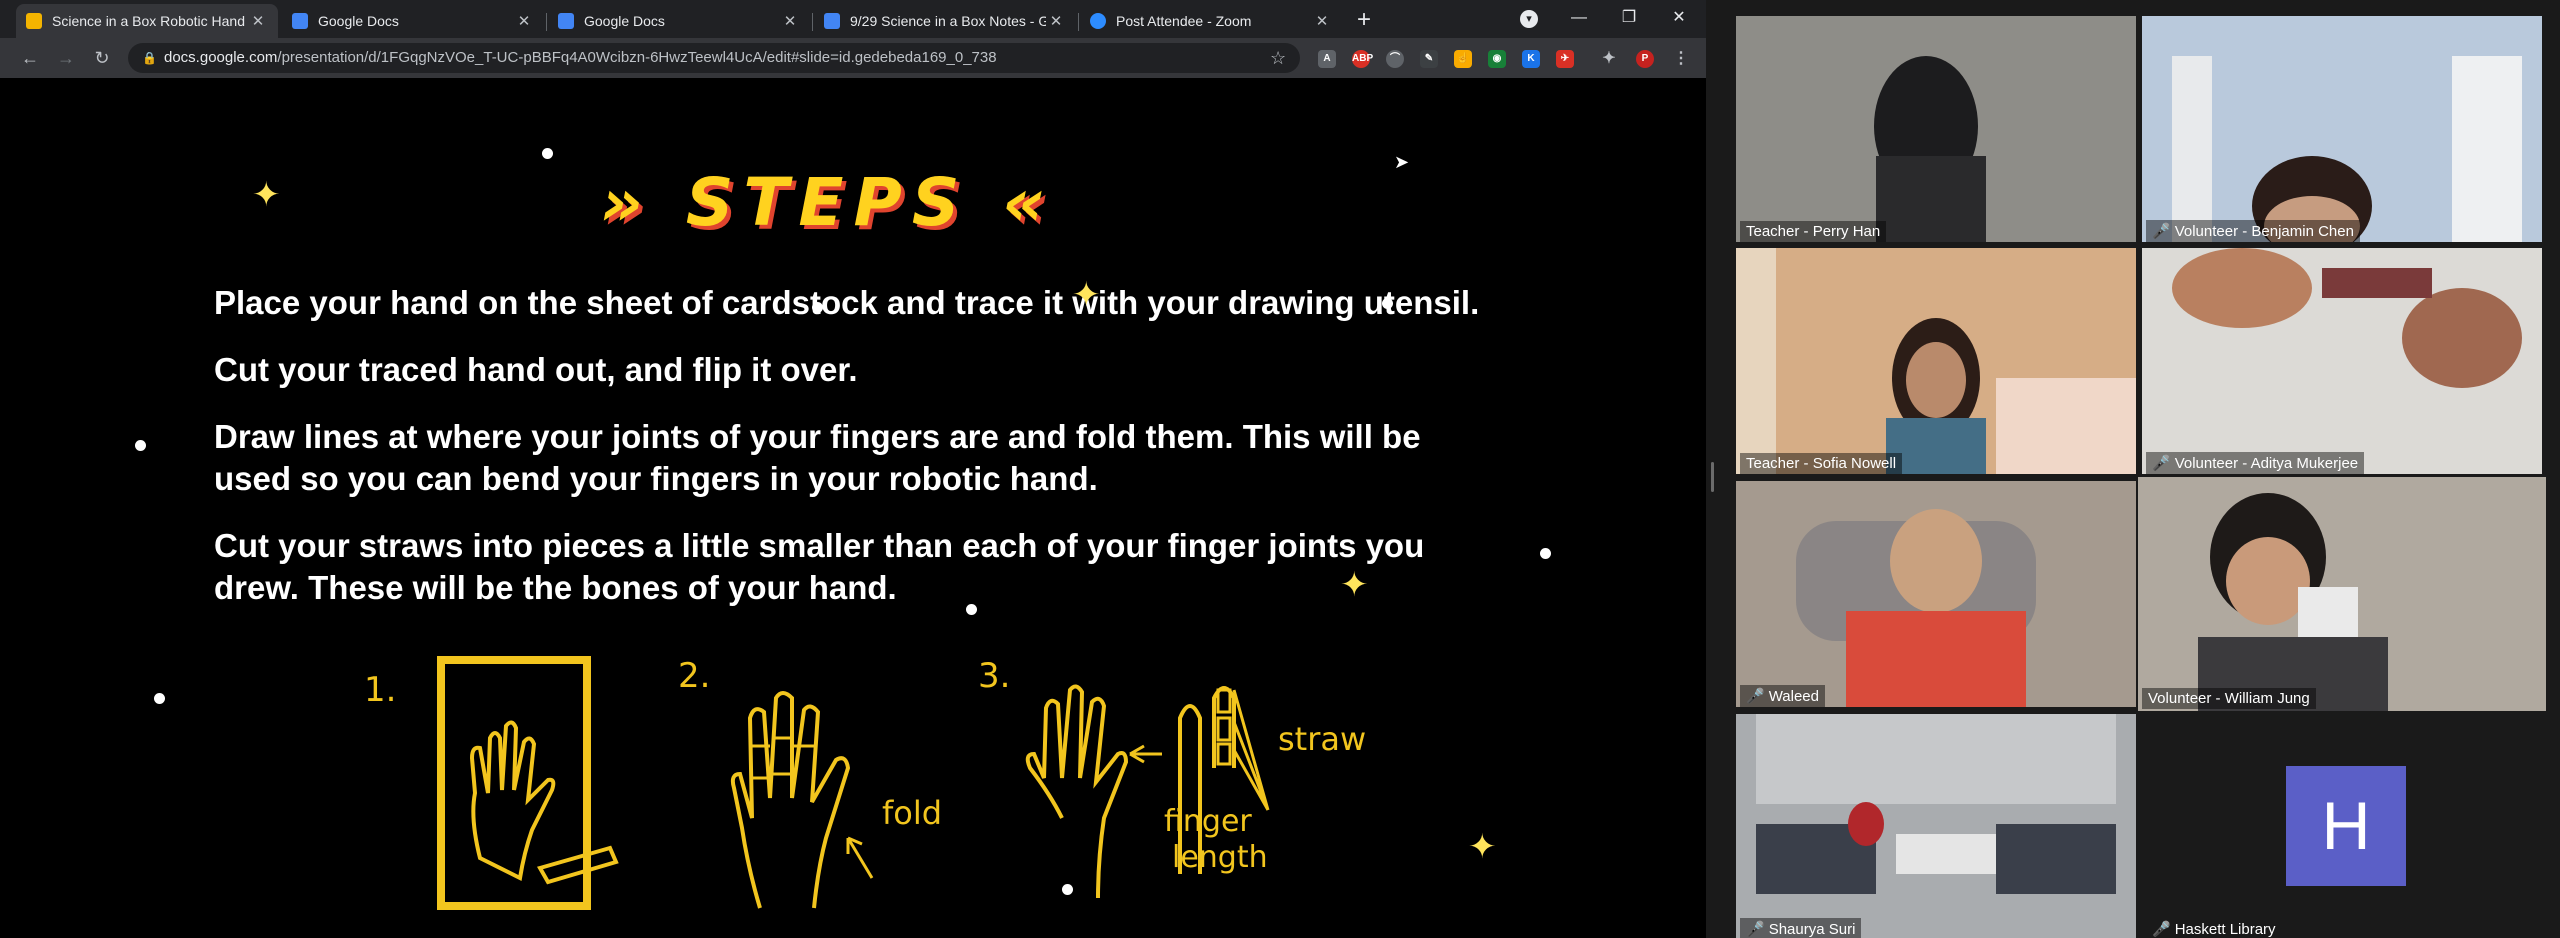 This screenshot has width=2560, height=938. Describe the element at coordinates (1609, 59) in the screenshot. I see `puzzle-extensions-icon: ✦` at that location.